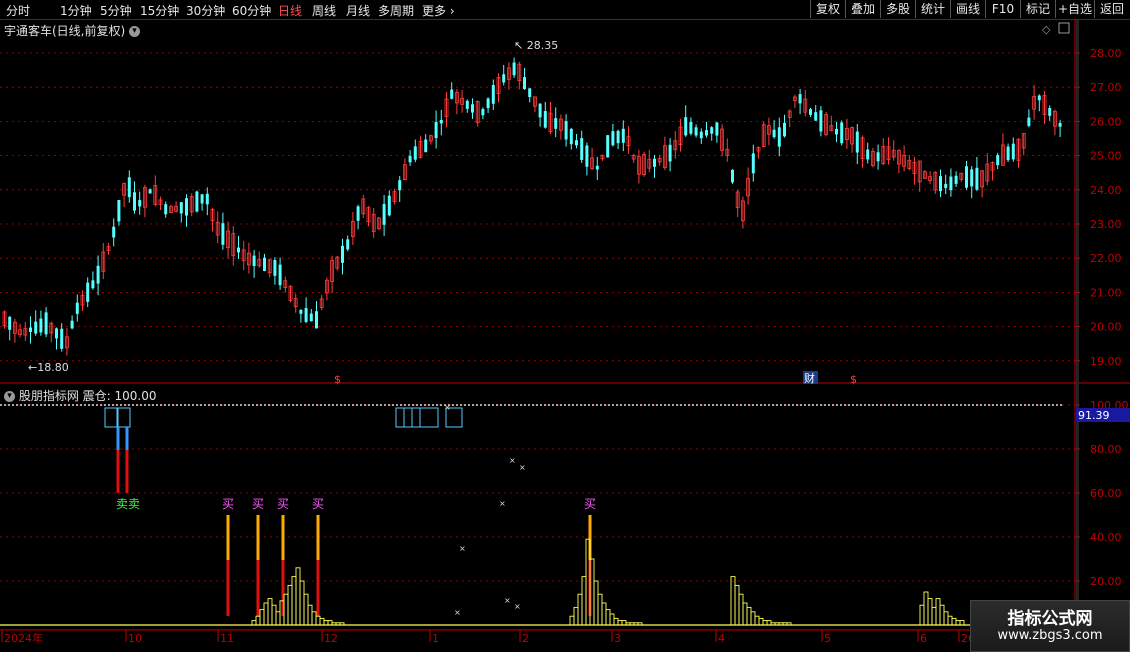  I want to click on period-tab-multi: 多周期, so click(396, 10).